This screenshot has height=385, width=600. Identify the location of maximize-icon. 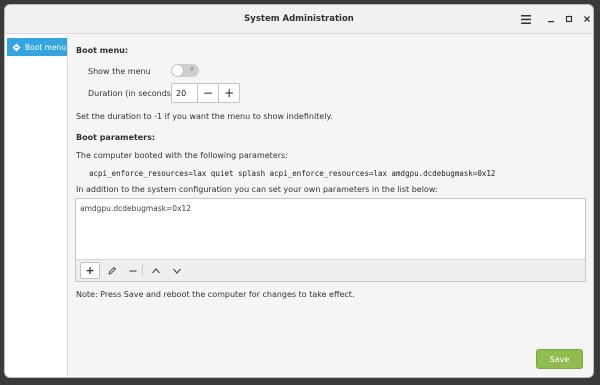
(569, 19).